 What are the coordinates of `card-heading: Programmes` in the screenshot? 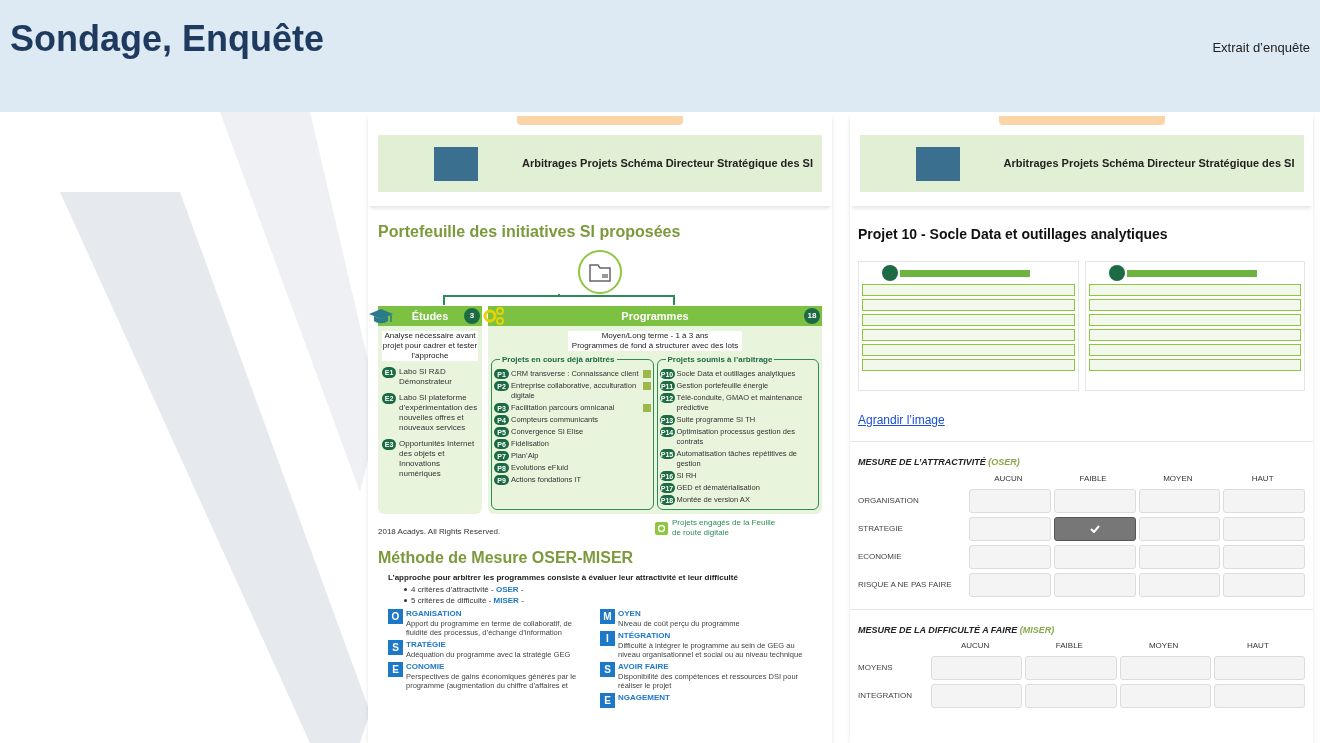 It's located at (655, 316).